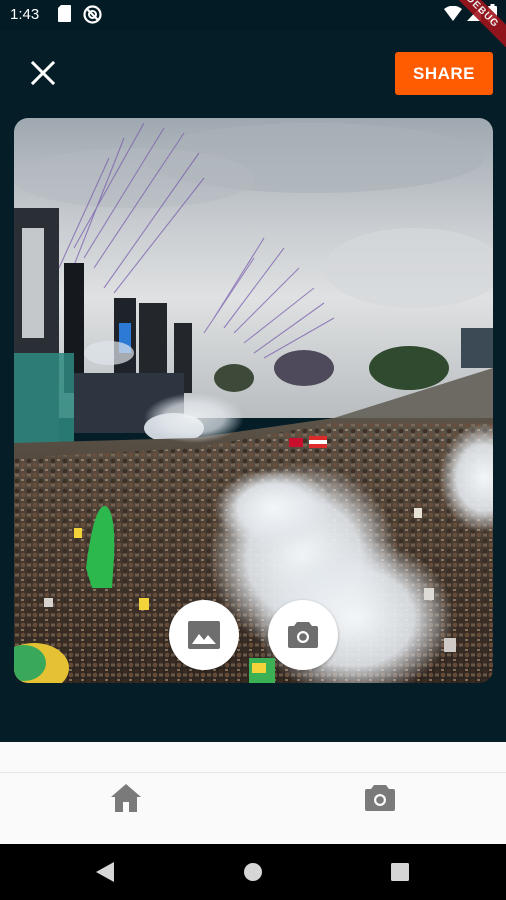 This screenshot has height=900, width=506. I want to click on bottom-panel, so click(253, 793).